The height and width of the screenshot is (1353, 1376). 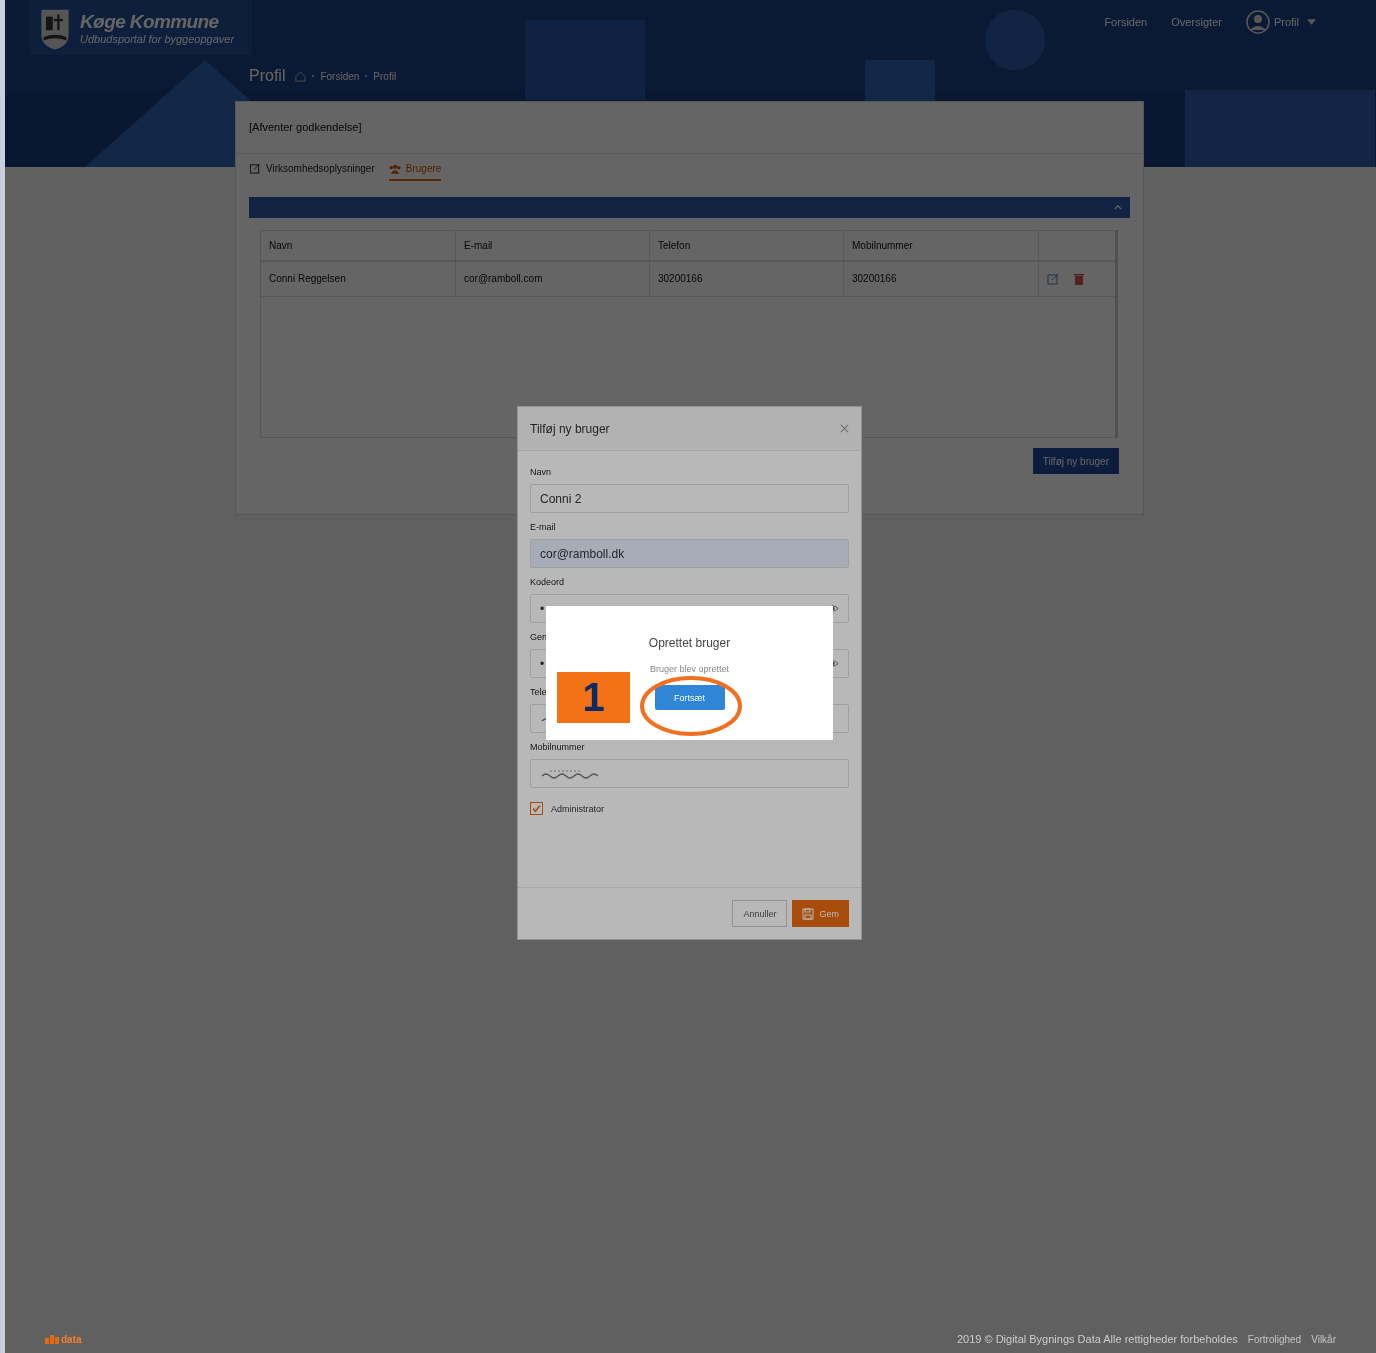 What do you see at coordinates (1274, 1339) in the screenshot?
I see `footer-link: Fortrolighed` at bounding box center [1274, 1339].